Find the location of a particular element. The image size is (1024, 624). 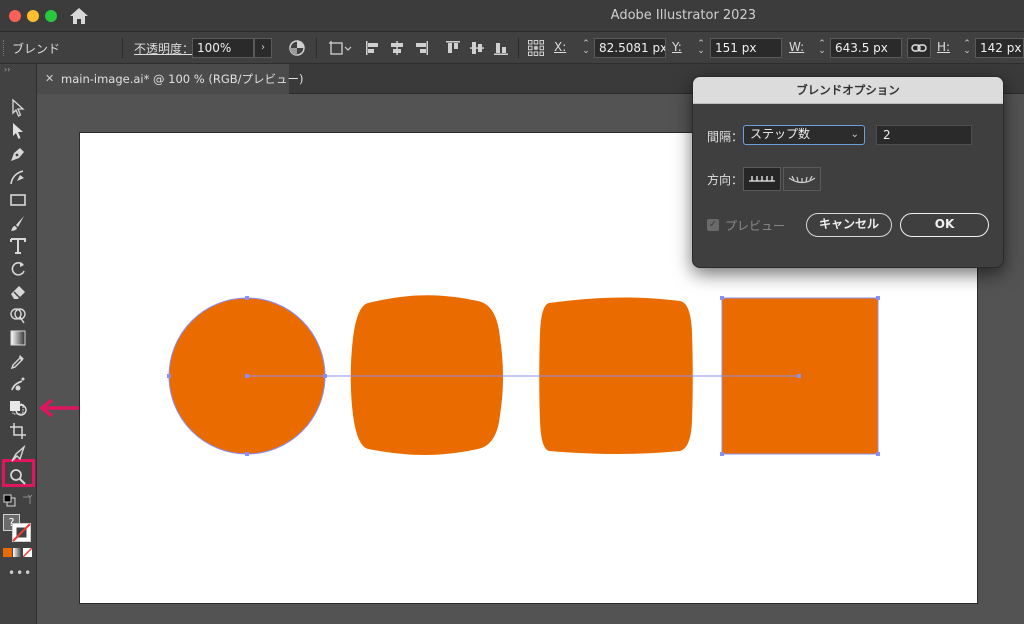

selection-type-label: ブレンド is located at coordinates (36, 49).